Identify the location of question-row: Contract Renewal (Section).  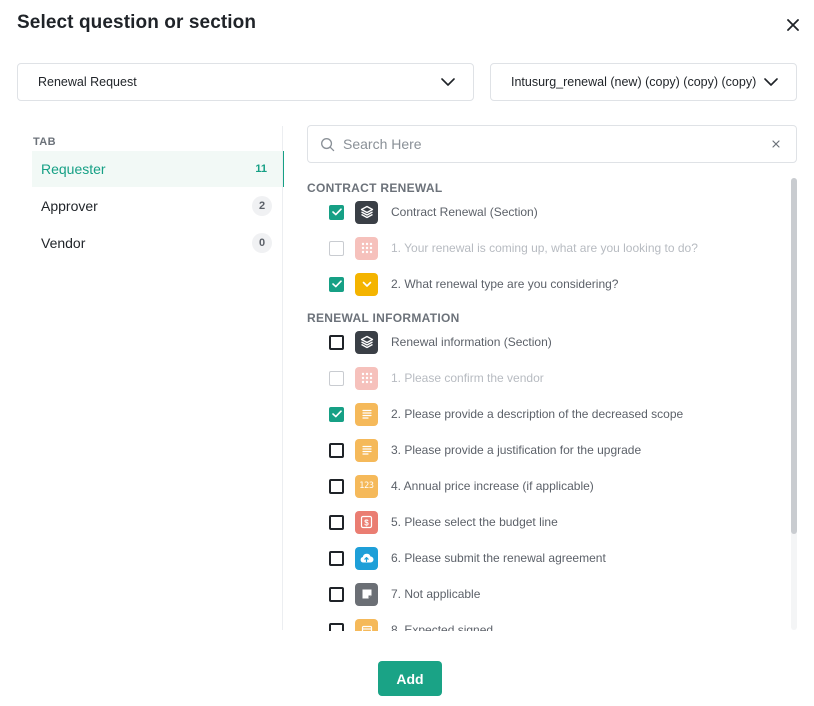
(559, 212).